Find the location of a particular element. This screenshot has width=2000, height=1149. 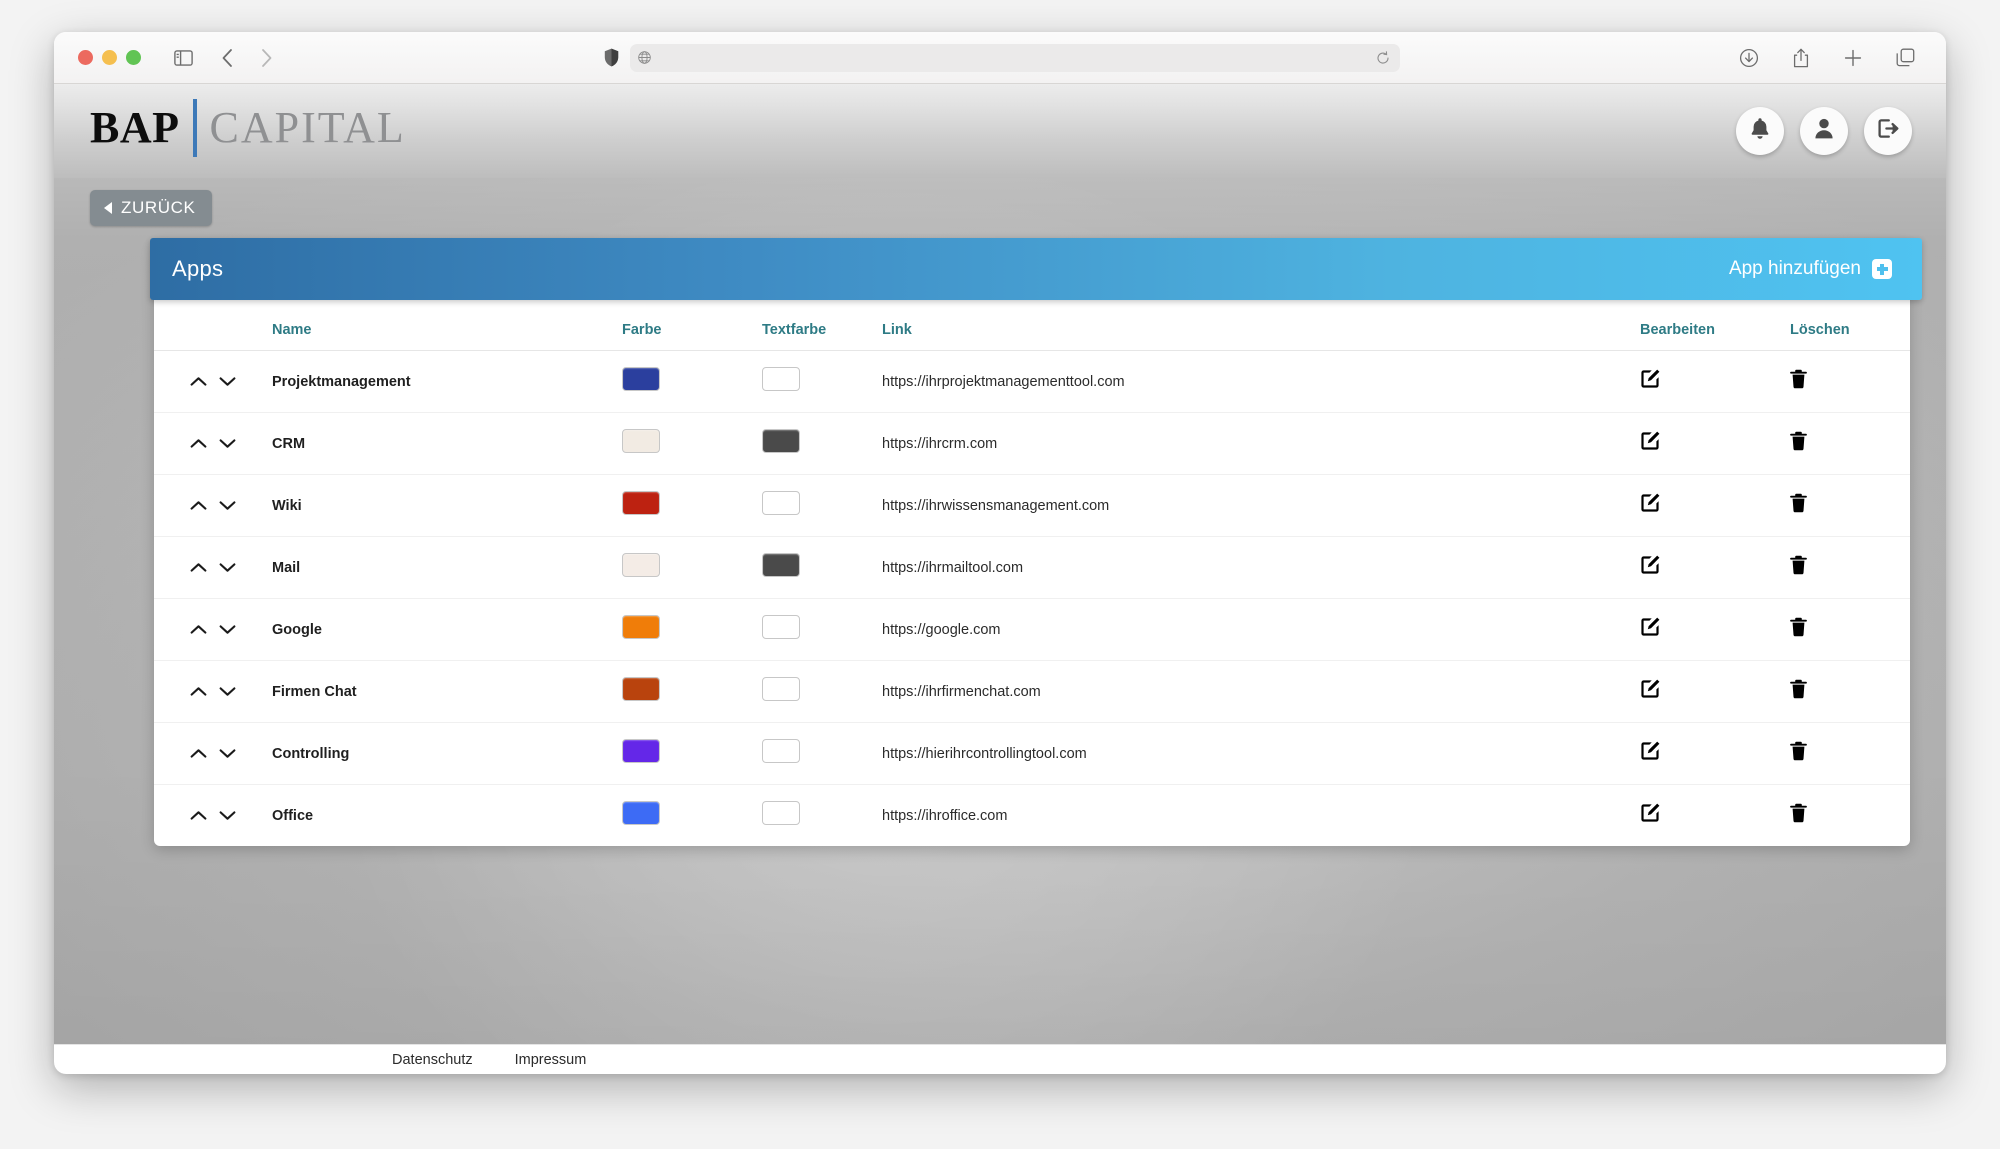

footer-link-impressum: Impressum is located at coordinates (551, 1060).